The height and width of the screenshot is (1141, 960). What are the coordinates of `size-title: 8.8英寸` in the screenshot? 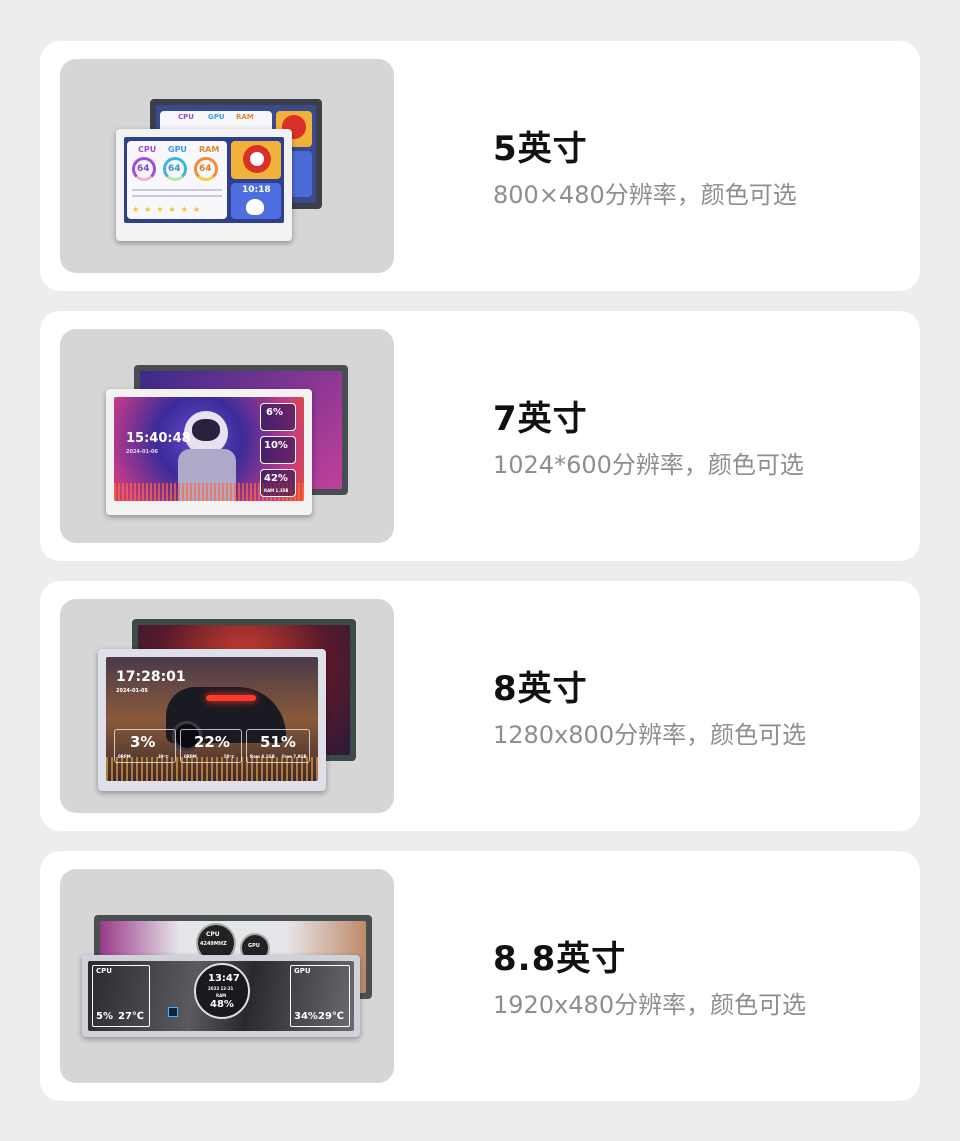 It's located at (560, 959).